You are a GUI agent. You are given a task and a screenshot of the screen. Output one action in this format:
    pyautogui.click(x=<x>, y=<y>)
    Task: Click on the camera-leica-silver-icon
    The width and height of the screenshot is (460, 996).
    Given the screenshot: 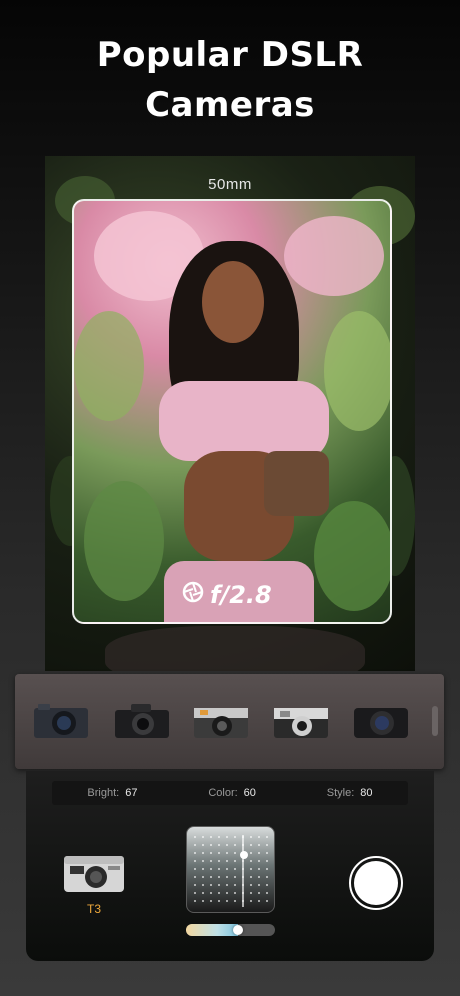 What is the action you would take?
    pyautogui.click(x=301, y=721)
    